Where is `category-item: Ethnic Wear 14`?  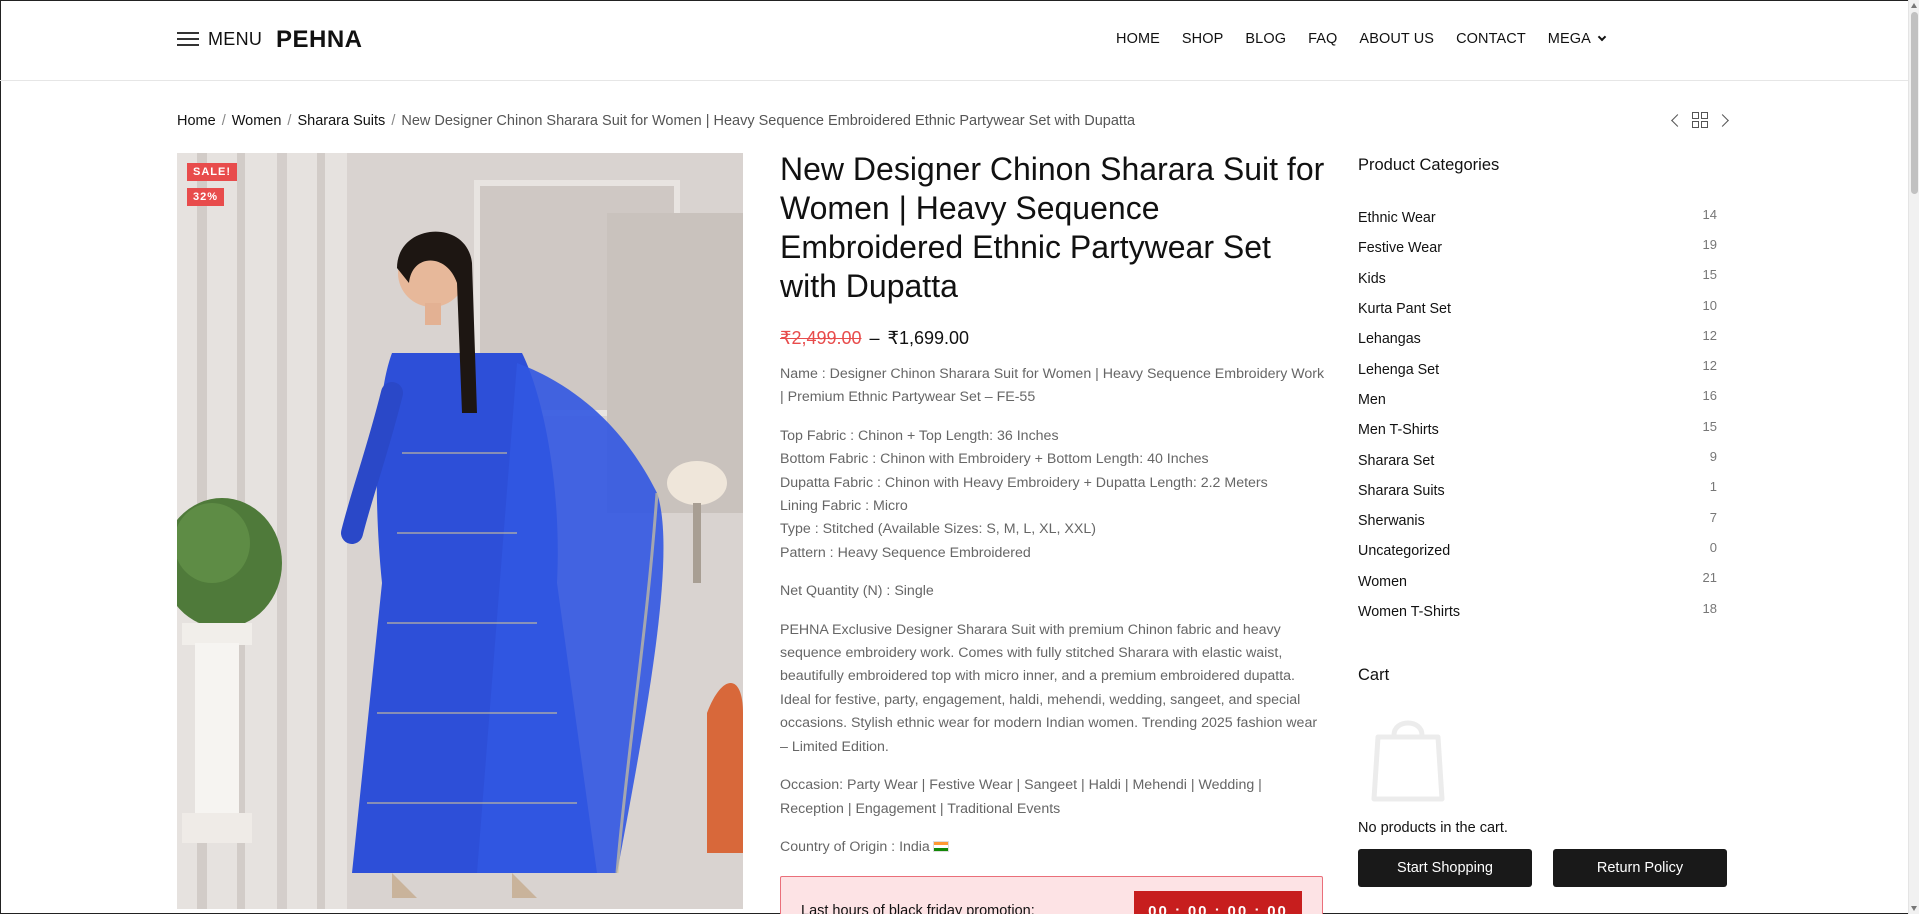
category-item: Ethnic Wear 14 is located at coordinates (1538, 218).